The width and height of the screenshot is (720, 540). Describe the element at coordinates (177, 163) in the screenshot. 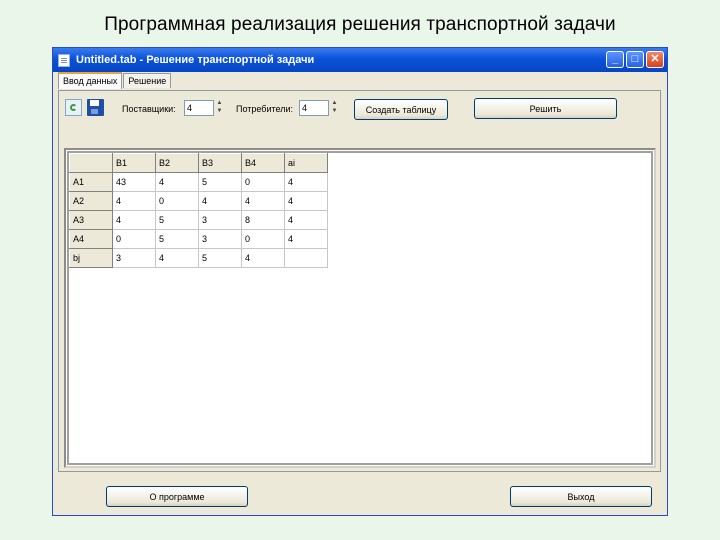

I see `column-header: B2` at that location.